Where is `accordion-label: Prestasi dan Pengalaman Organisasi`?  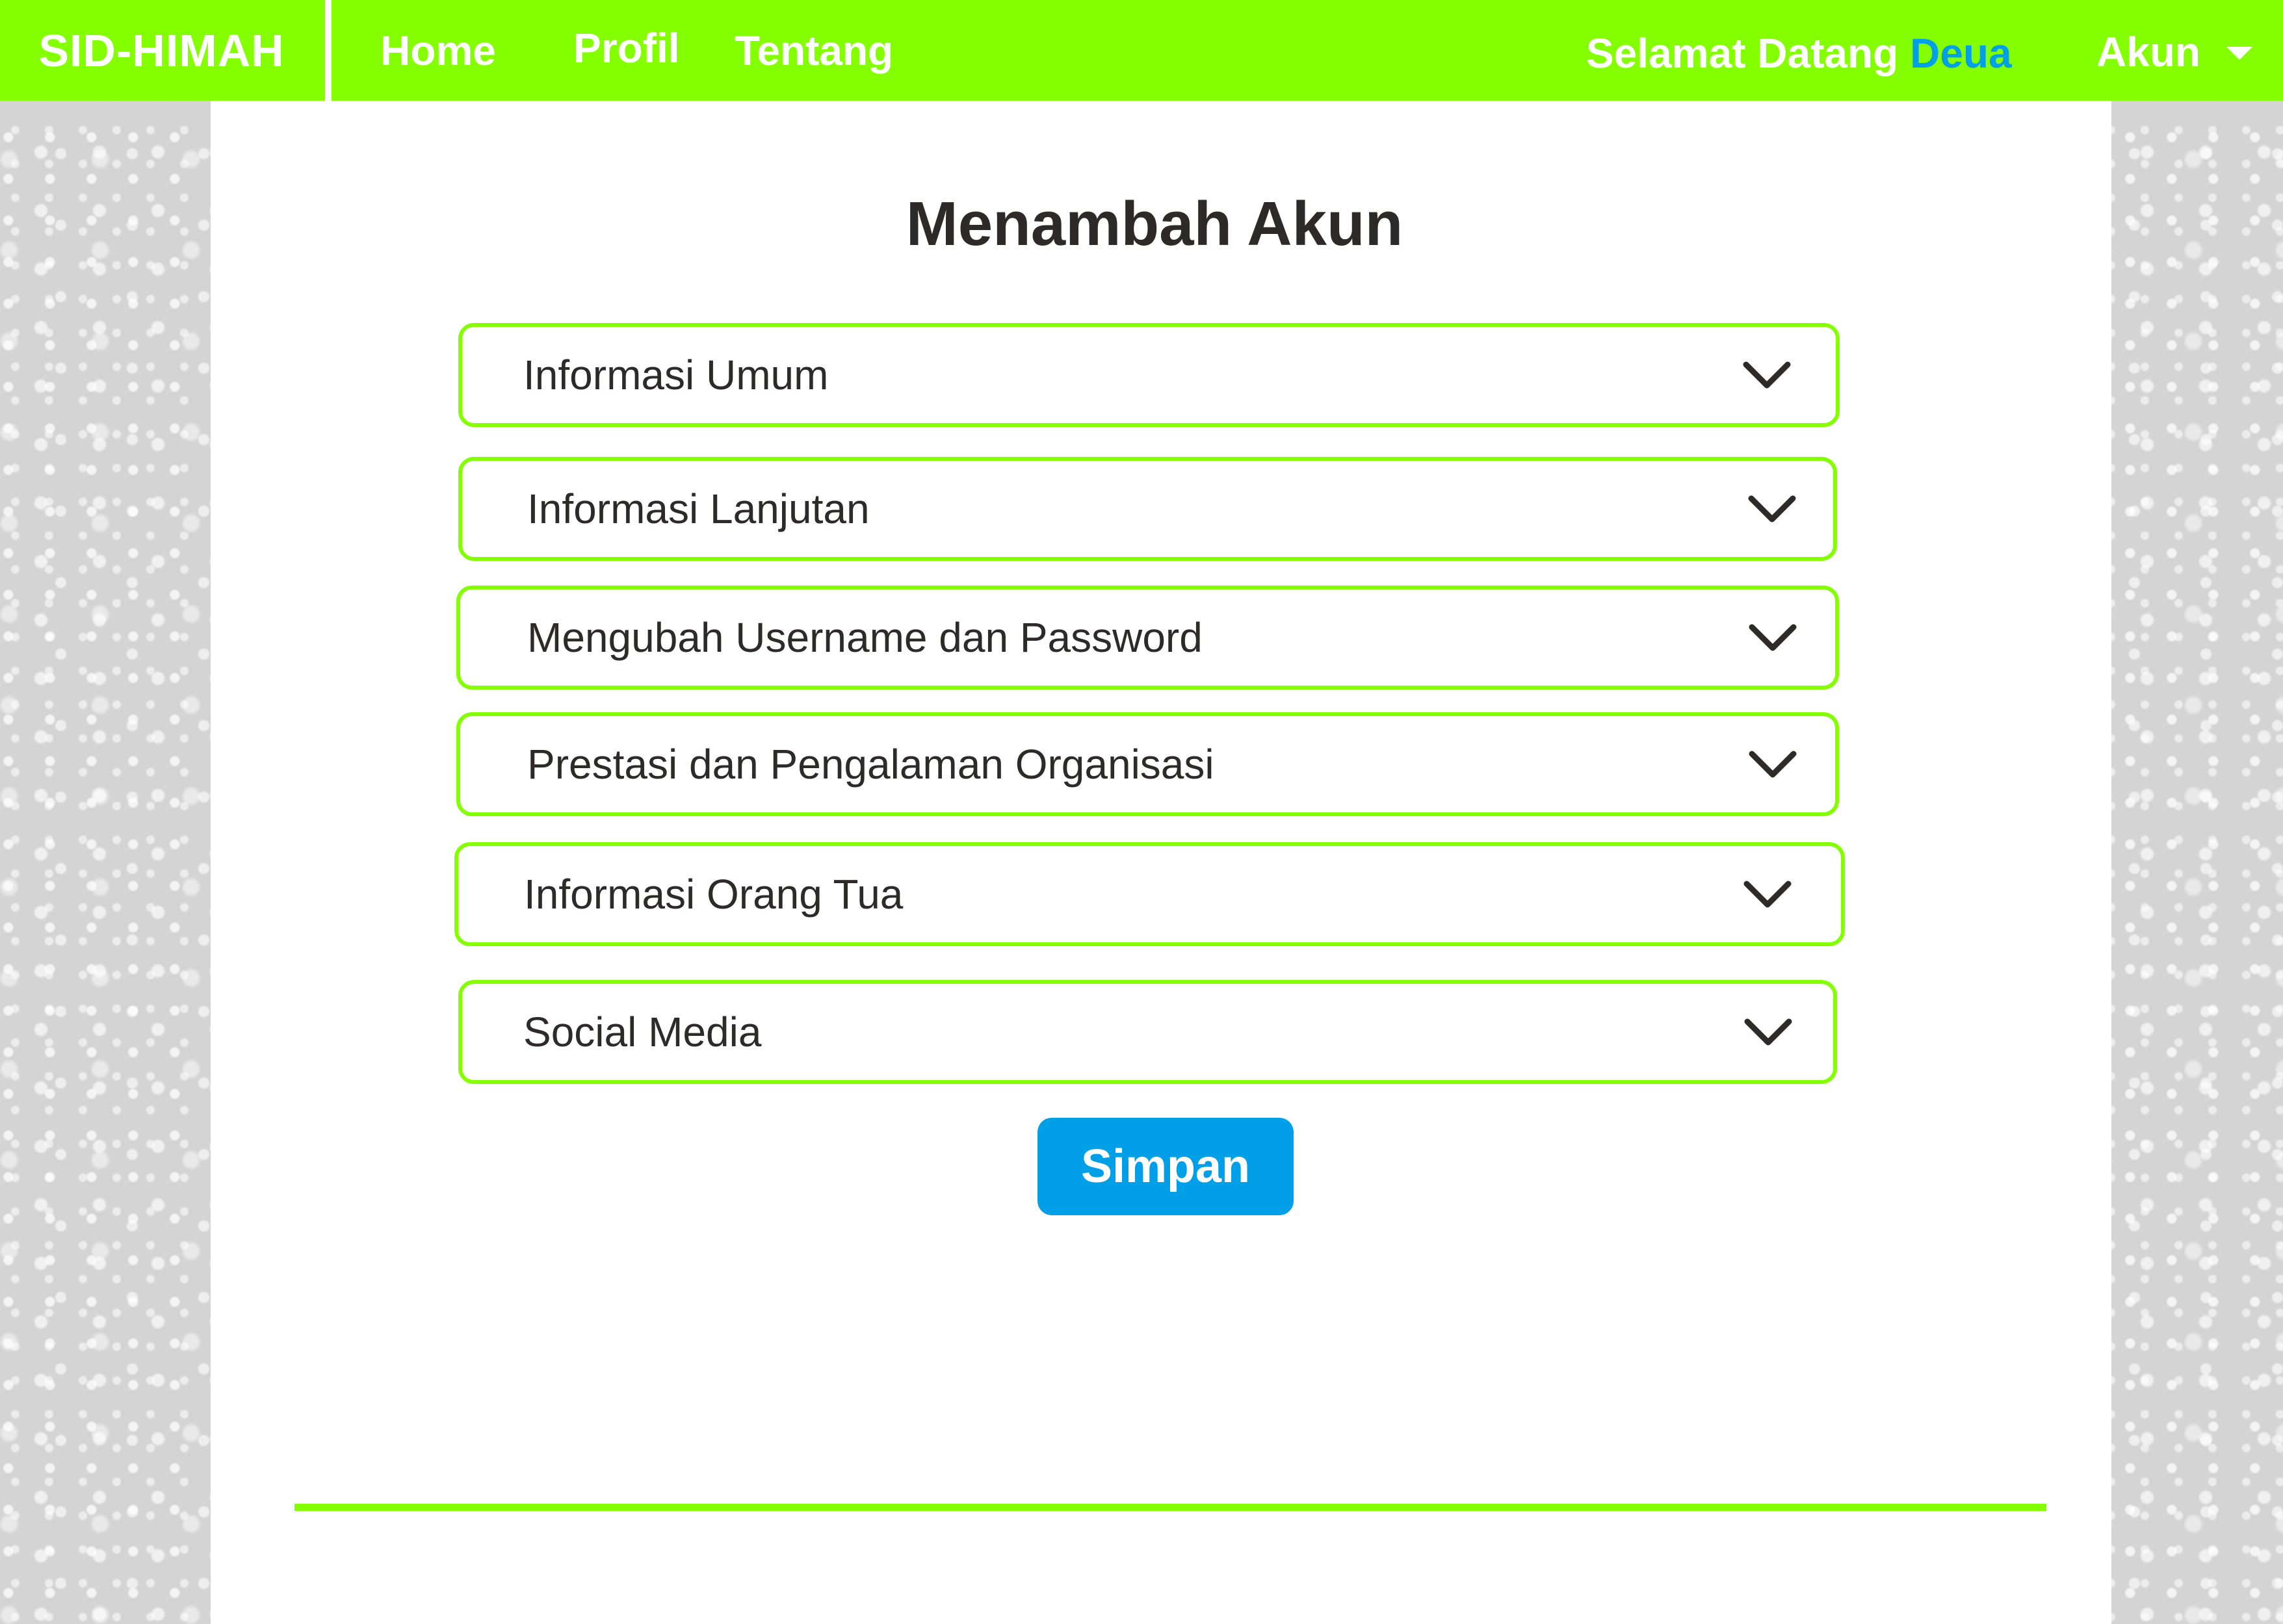
accordion-label: Prestasi dan Pengalaman Organisasi is located at coordinates (871, 764).